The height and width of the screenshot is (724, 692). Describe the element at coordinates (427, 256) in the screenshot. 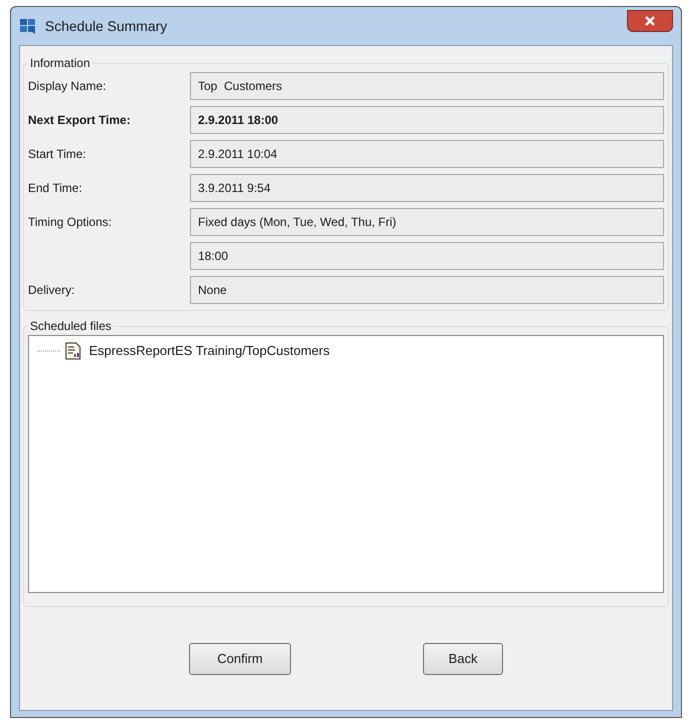

I see `value-field: 18:00` at that location.